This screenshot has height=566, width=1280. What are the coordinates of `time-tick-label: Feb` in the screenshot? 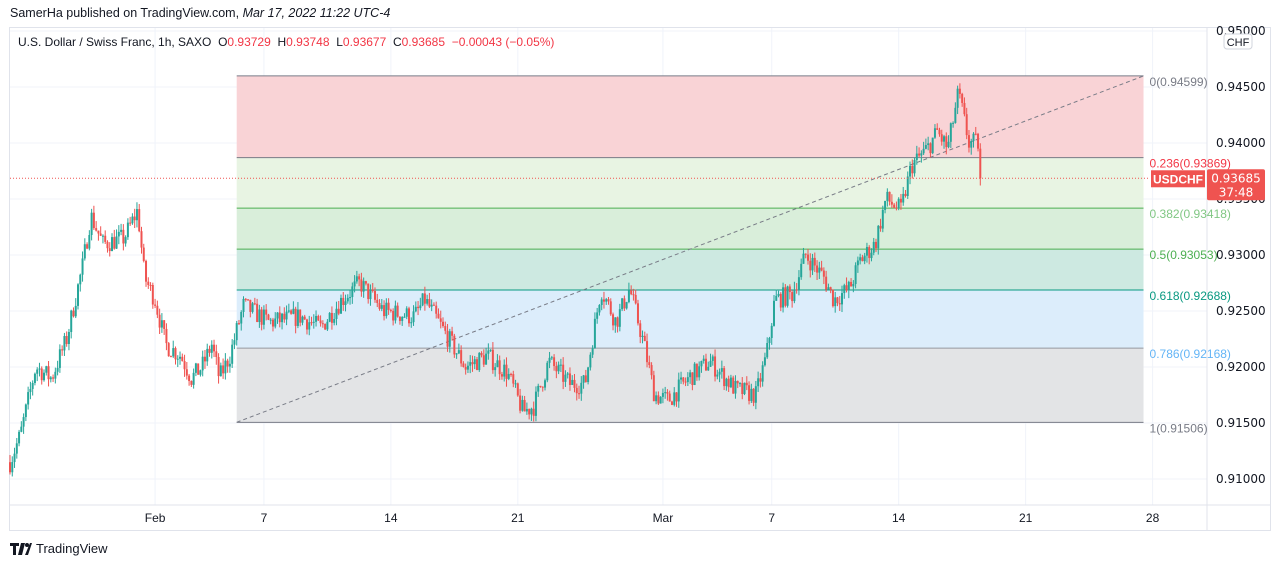 It's located at (155, 518).